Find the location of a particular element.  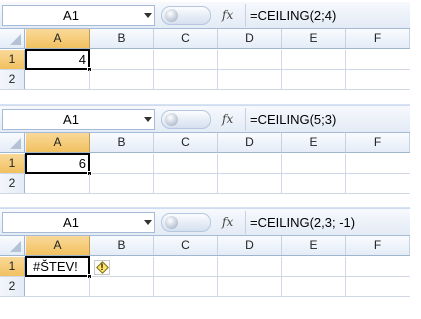

error-options-button: ! is located at coordinates (102, 267).